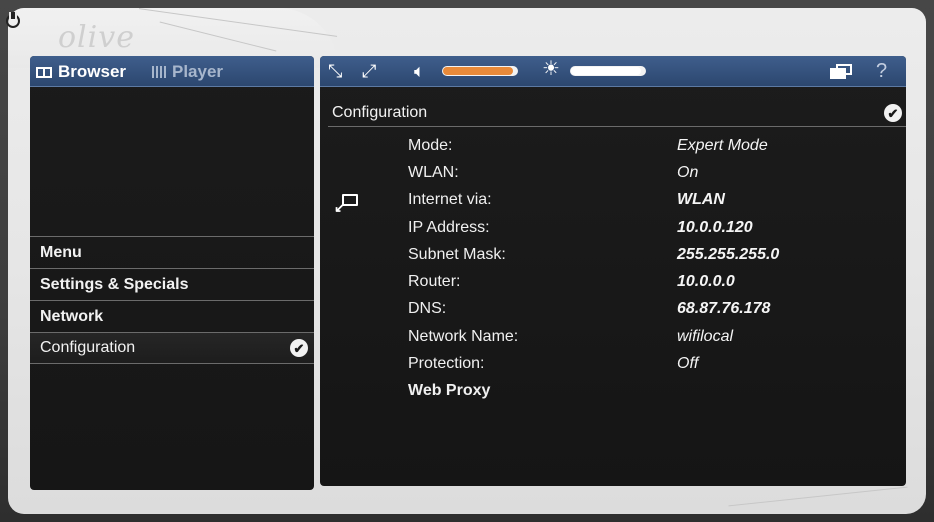 This screenshot has height=522, width=934. Describe the element at coordinates (369, 71) in the screenshot. I see `expand-arrows-icon: ⤢` at that location.